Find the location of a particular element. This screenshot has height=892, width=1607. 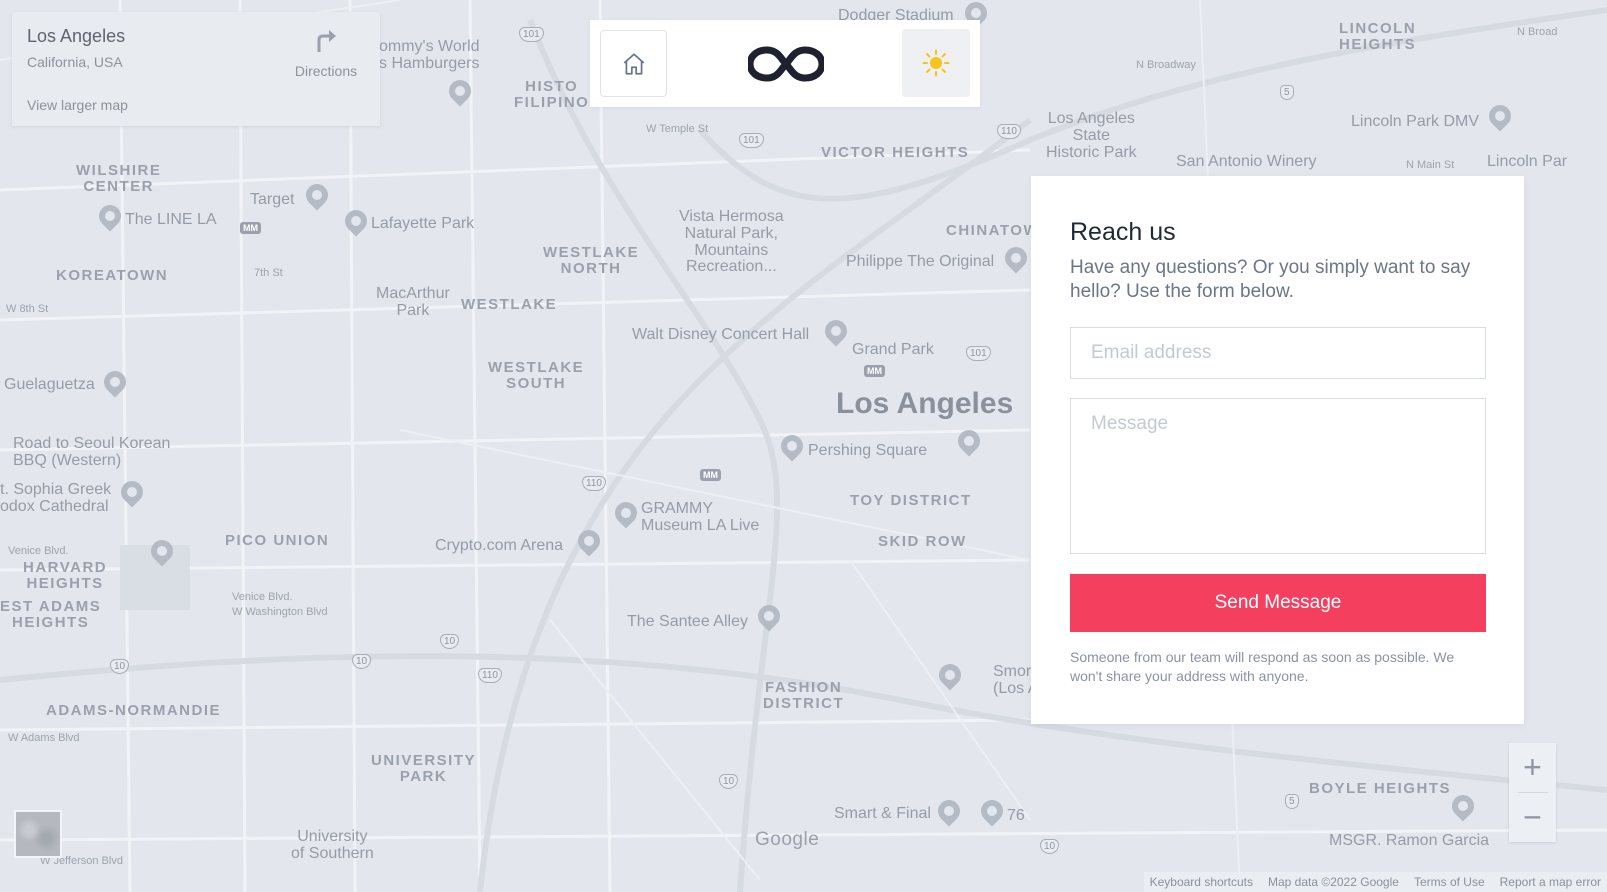

map-street-label: W Adams Blvd is located at coordinates (44, 738).